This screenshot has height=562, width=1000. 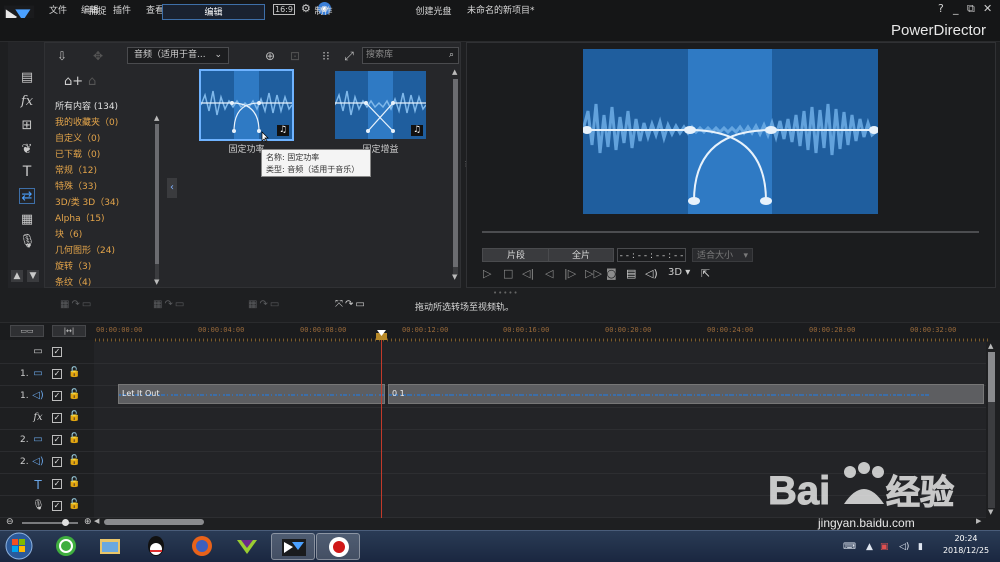 What do you see at coordinates (381, 424) in the screenshot?
I see `playhead-line` at bounding box center [381, 424].